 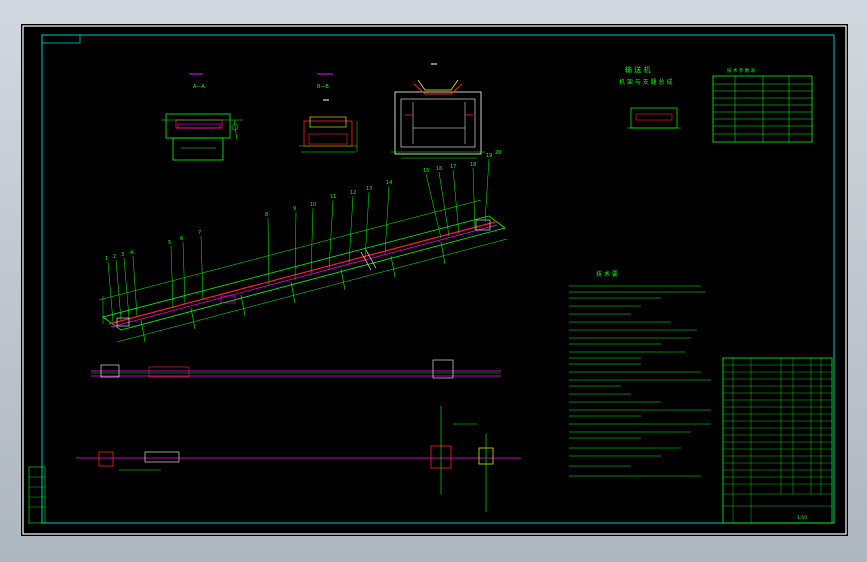 I want to click on revision-box, so click(x=61, y=39).